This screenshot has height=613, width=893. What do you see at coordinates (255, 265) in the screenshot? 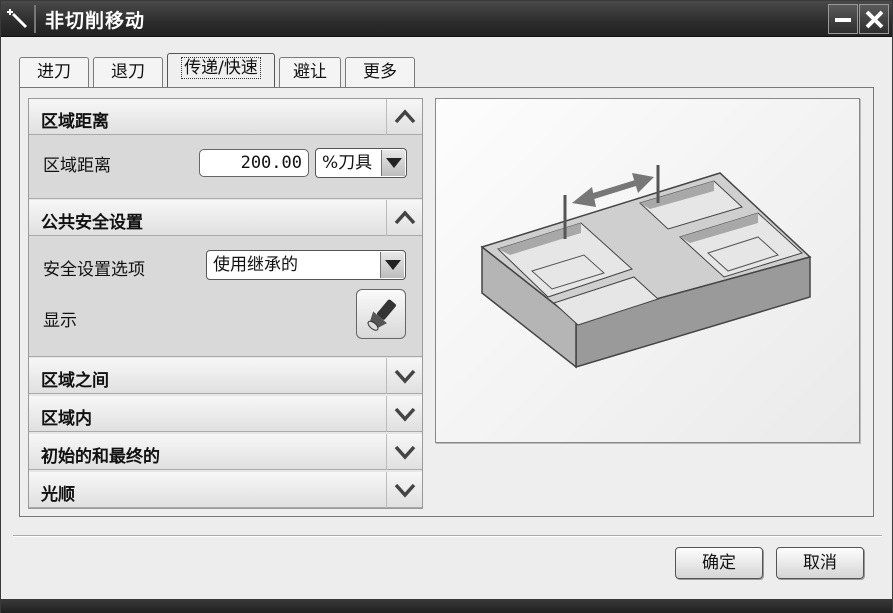
I see `safety-option-selected: 使用继承的` at bounding box center [255, 265].